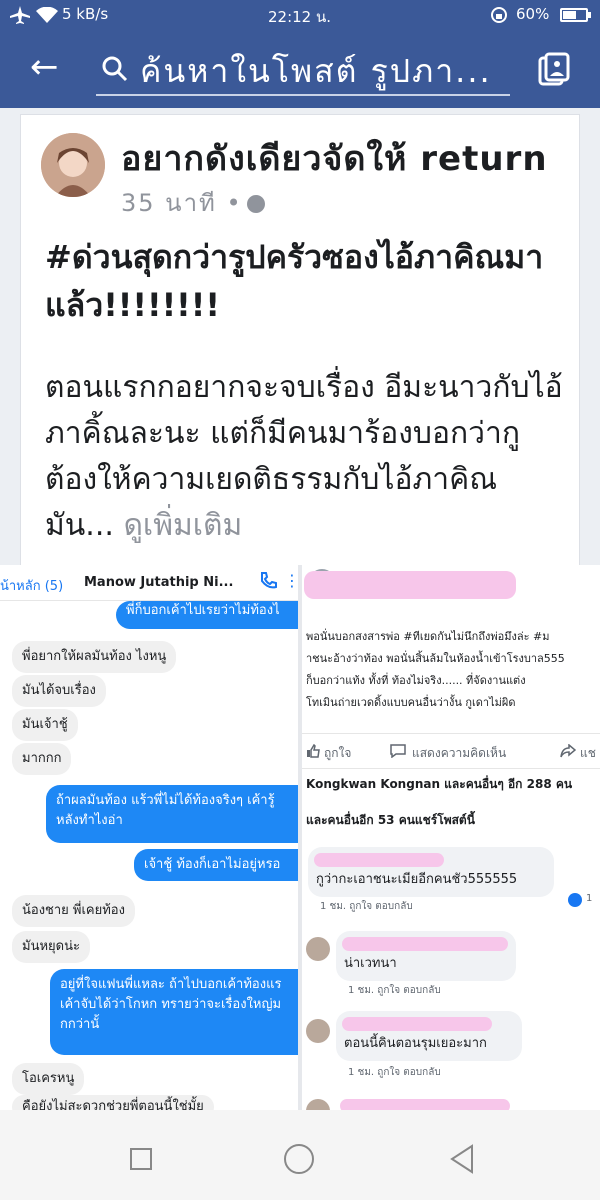 This screenshot has height=1200, width=600. I want to click on chat-bubble-in: น้องชาย พี่เคยท้อง, so click(73, 911).